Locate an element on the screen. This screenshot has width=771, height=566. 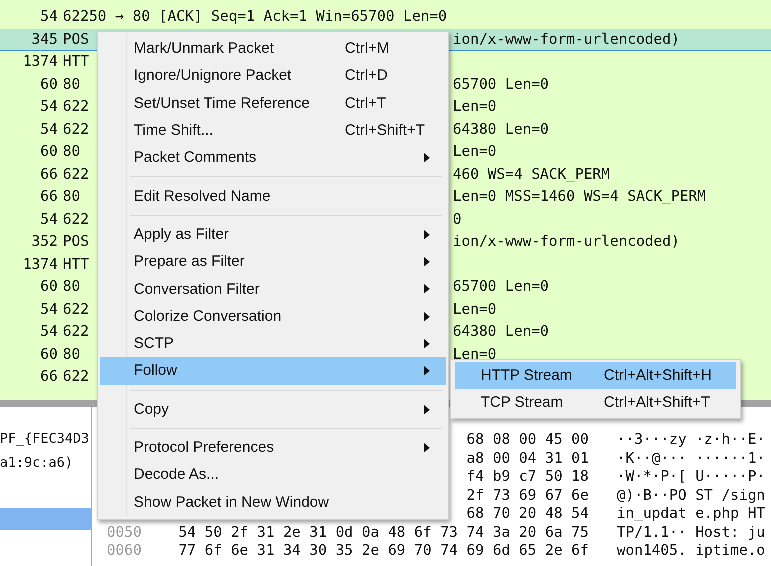
hex-bytes: 68 08 00 45 00 is located at coordinates (527, 440).